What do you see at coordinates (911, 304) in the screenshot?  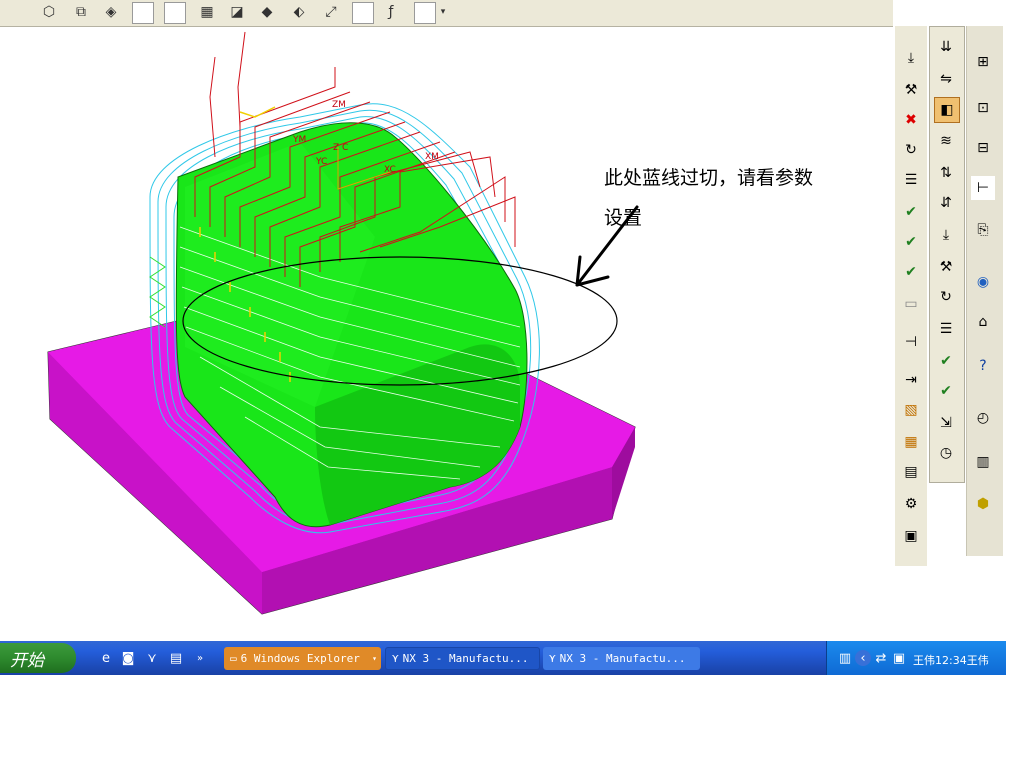 I see `disabled-icon: ▭` at bounding box center [911, 304].